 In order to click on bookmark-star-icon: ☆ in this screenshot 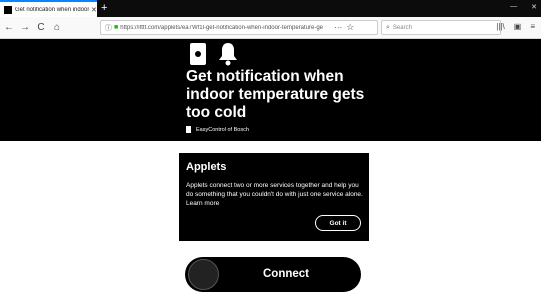, I will do `click(350, 27)`.